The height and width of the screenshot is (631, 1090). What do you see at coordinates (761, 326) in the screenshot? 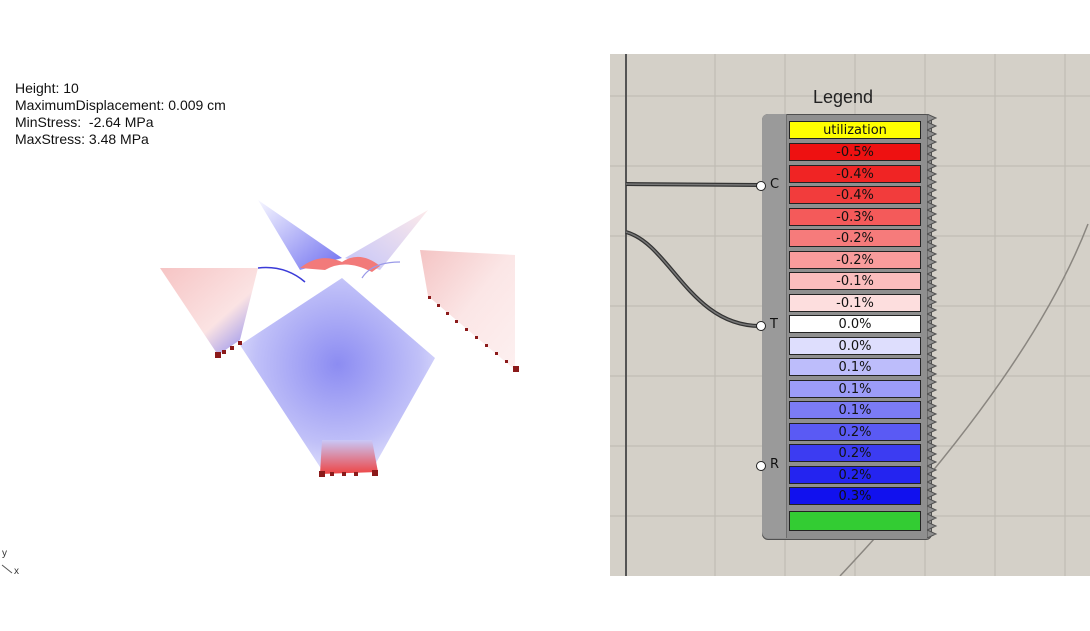
I see `input-port-t` at bounding box center [761, 326].